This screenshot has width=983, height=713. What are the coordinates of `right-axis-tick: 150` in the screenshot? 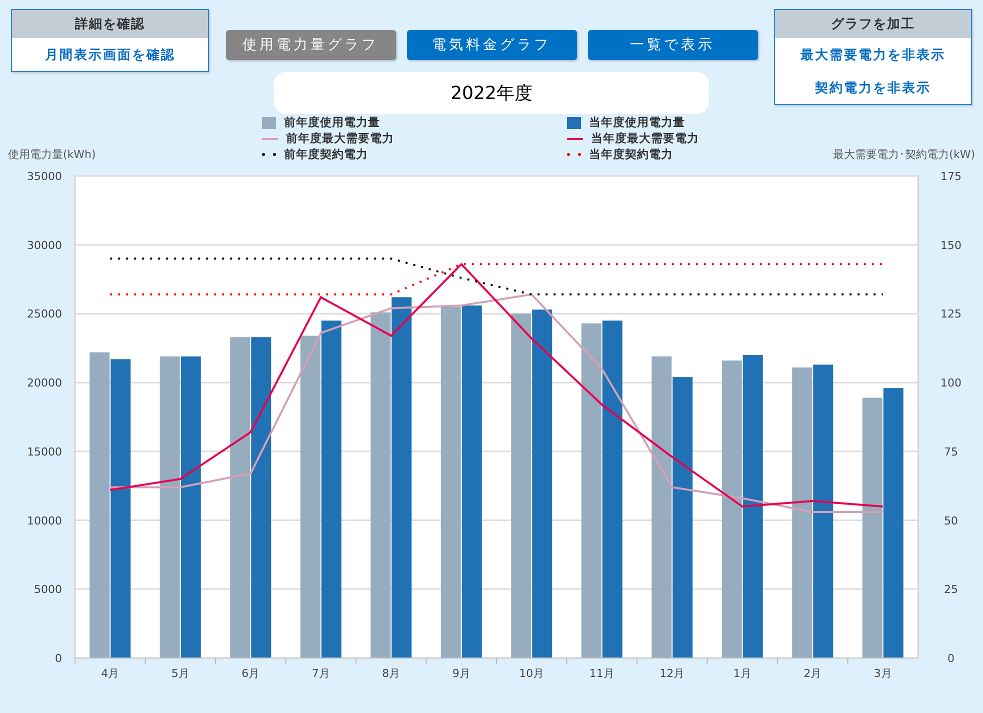 It's located at (951, 245).